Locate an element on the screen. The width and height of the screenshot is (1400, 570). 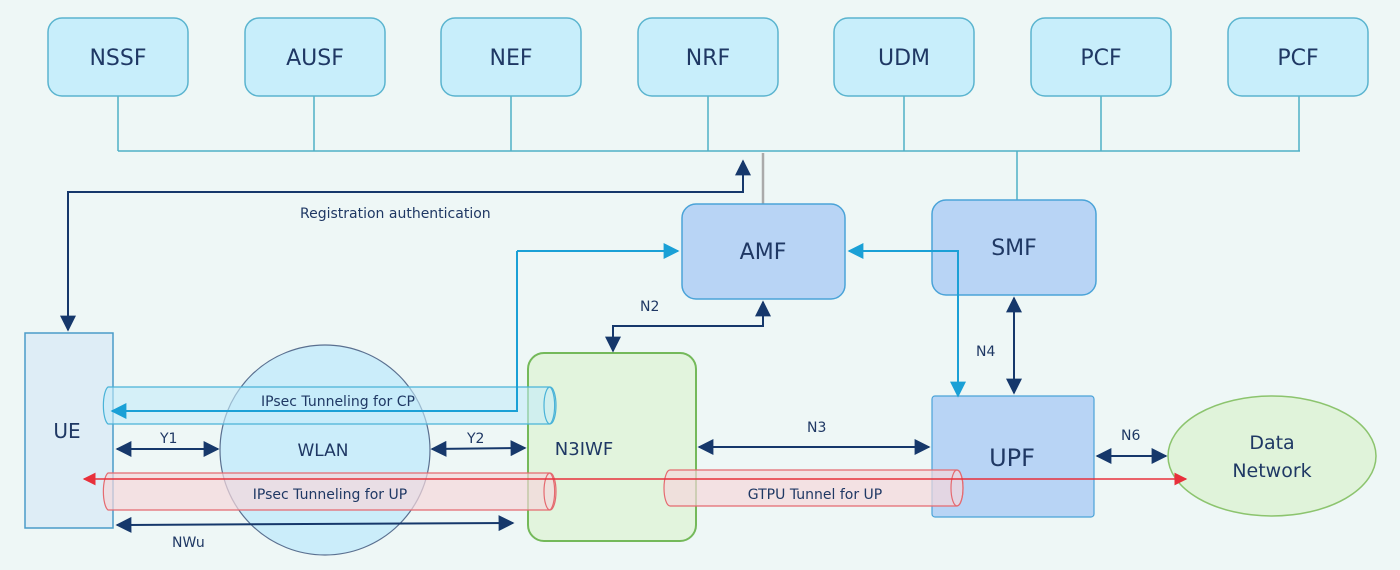
nf-box-nef: NEF is located at coordinates (511, 57).